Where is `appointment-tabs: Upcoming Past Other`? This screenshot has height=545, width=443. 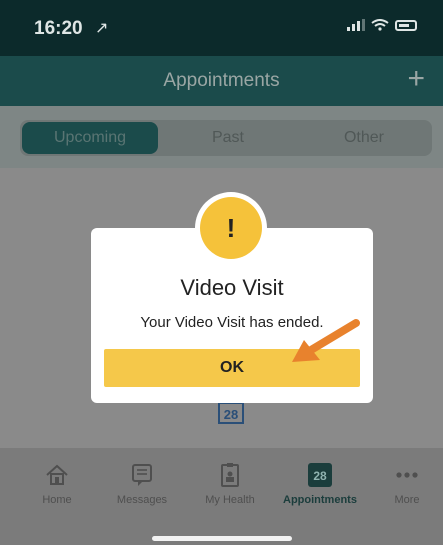 appointment-tabs: Upcoming Past Other is located at coordinates (226, 138).